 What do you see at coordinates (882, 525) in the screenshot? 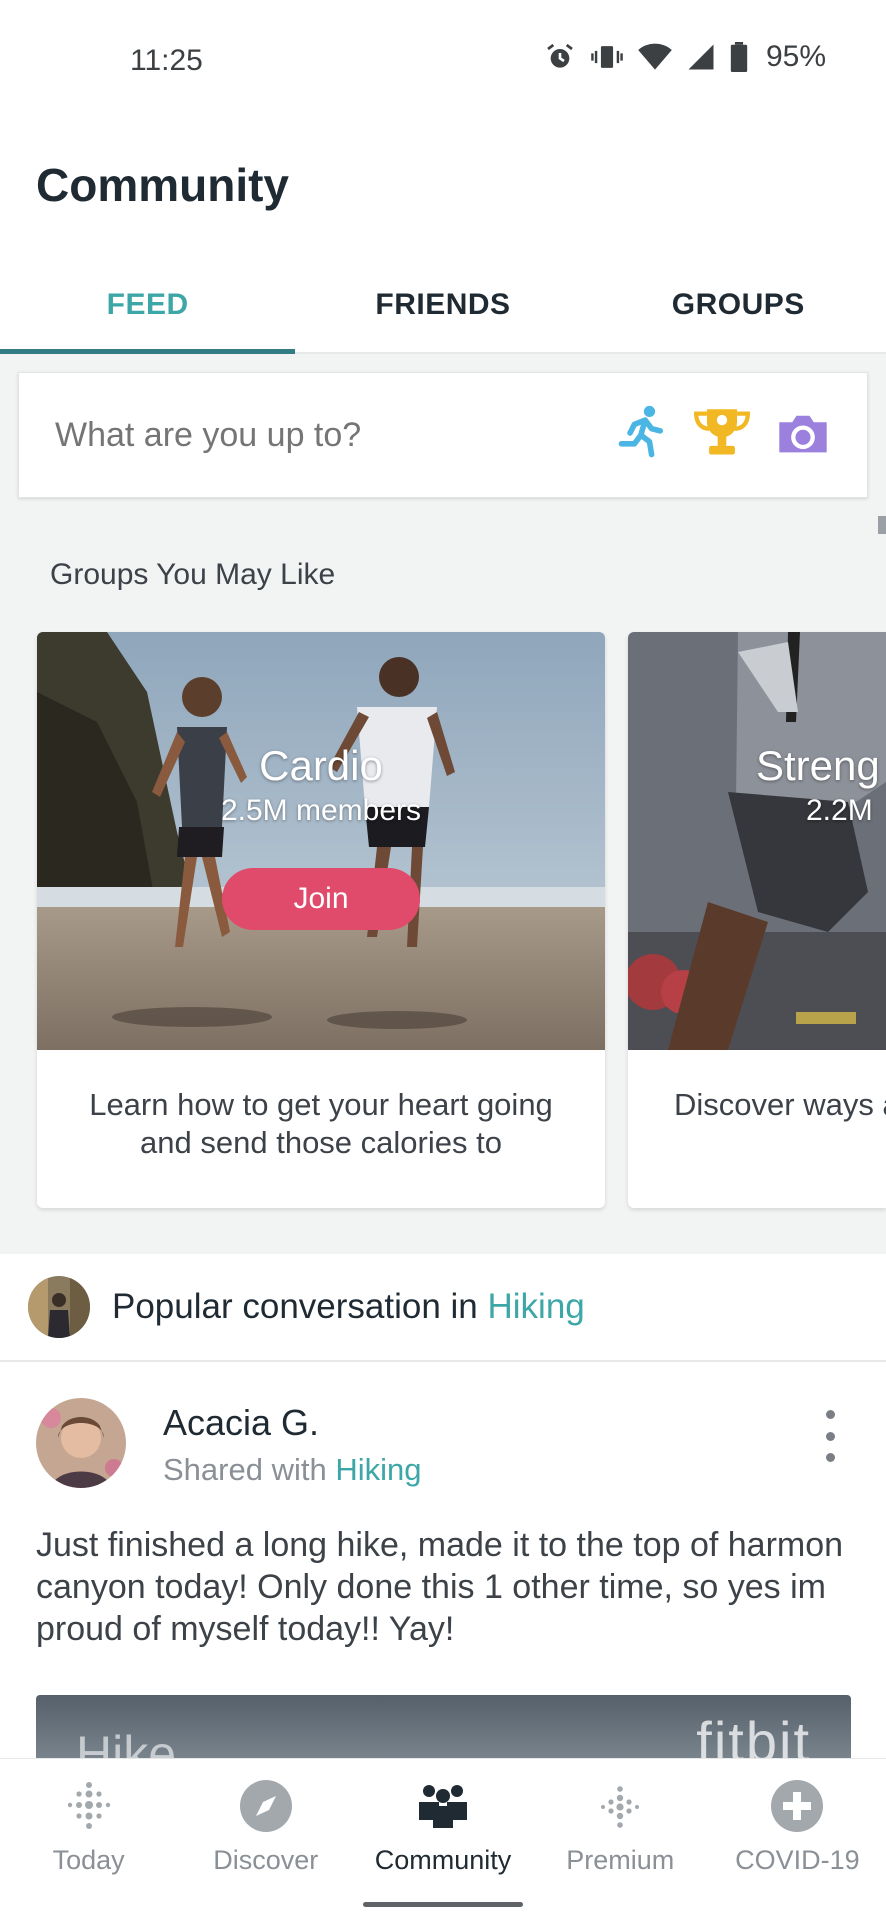
I see `scrollbar-thumb` at bounding box center [882, 525].